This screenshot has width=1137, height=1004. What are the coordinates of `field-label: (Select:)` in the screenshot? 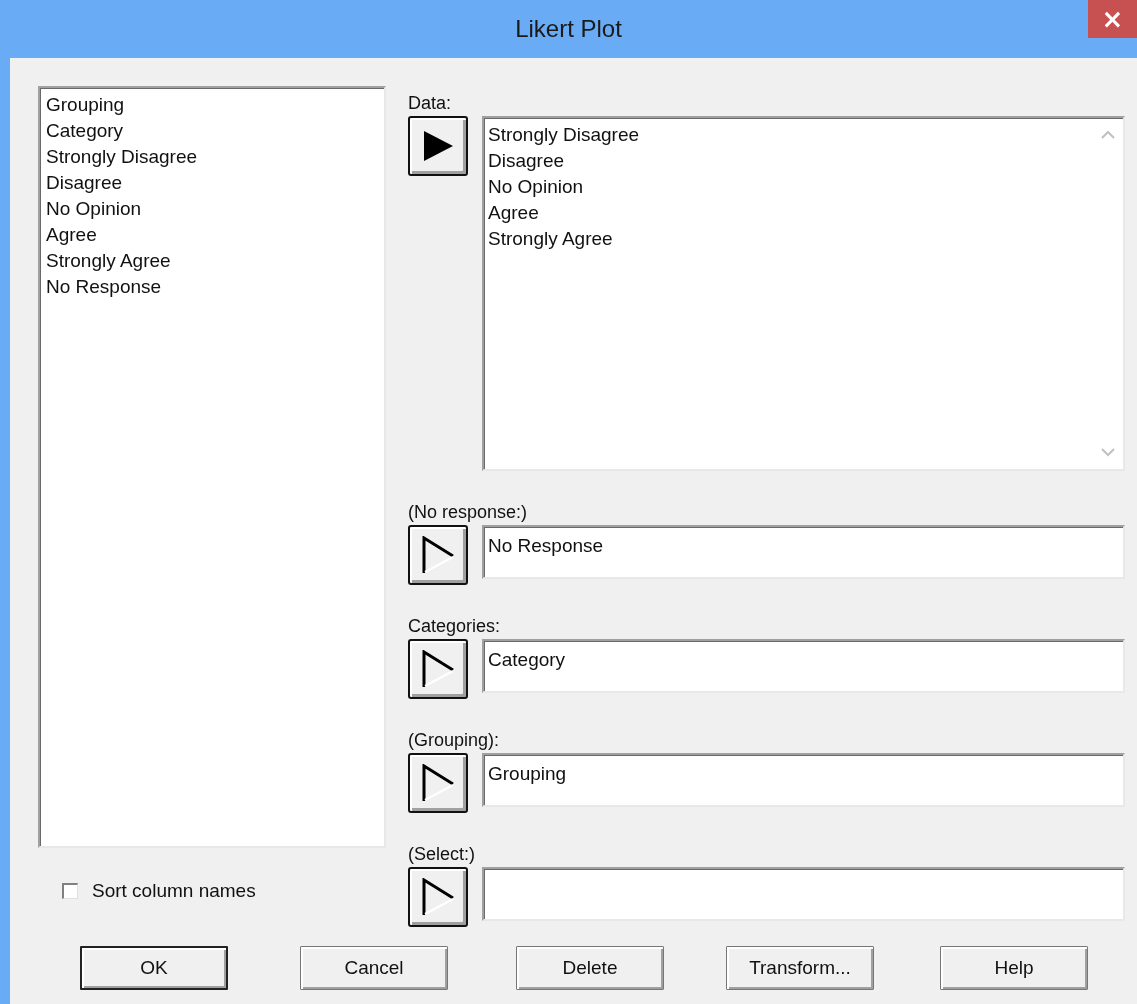 It's located at (442, 854).